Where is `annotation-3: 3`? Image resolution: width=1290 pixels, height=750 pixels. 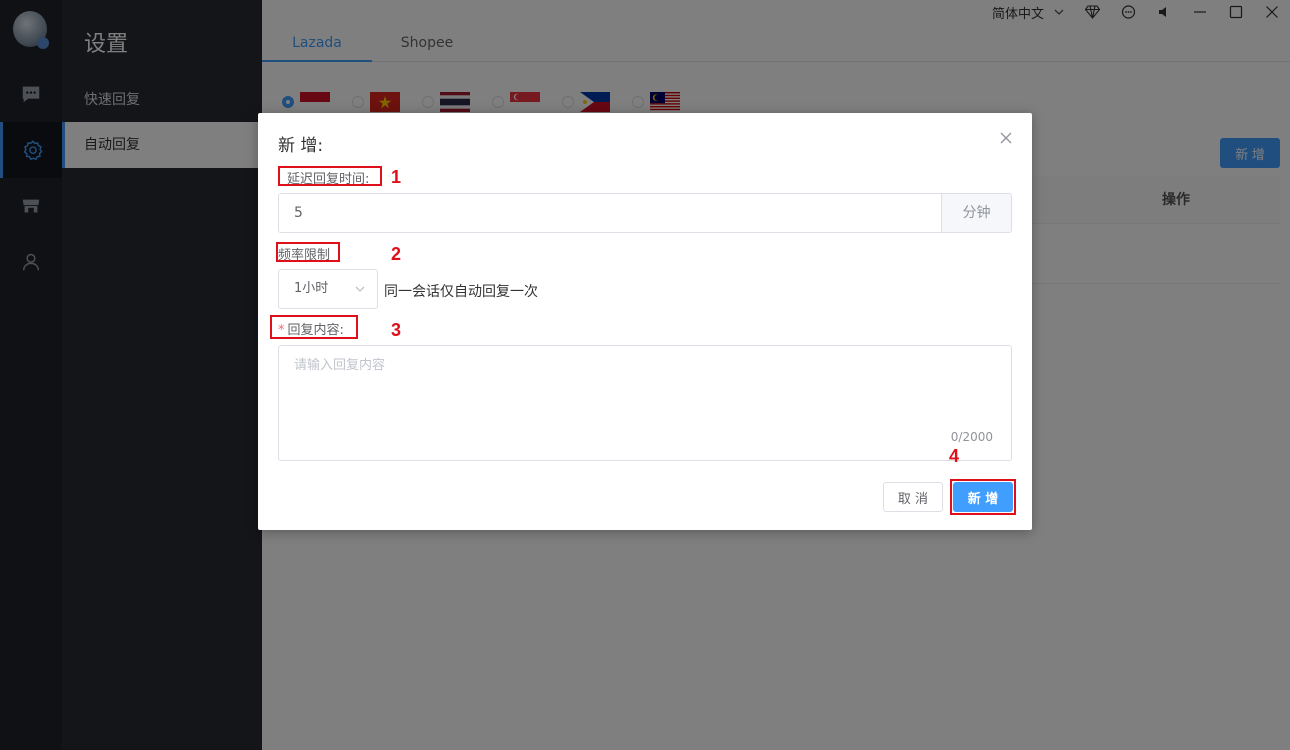
annotation-3: 3 is located at coordinates (396, 330).